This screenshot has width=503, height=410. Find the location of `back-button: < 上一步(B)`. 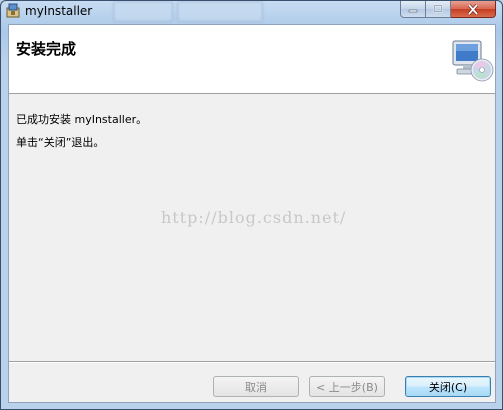

back-button: < 上一步(B) is located at coordinates (347, 386).